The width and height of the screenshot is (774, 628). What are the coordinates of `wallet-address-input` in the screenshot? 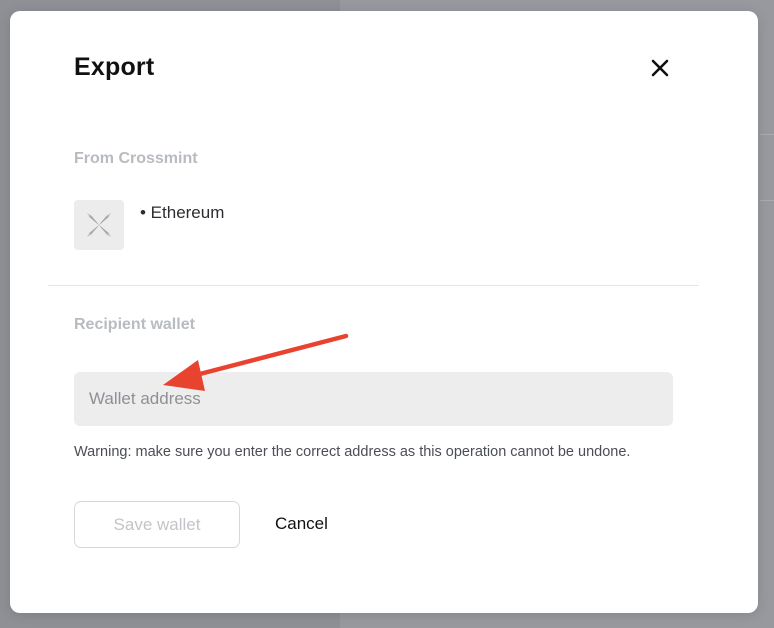 It's located at (373, 399).